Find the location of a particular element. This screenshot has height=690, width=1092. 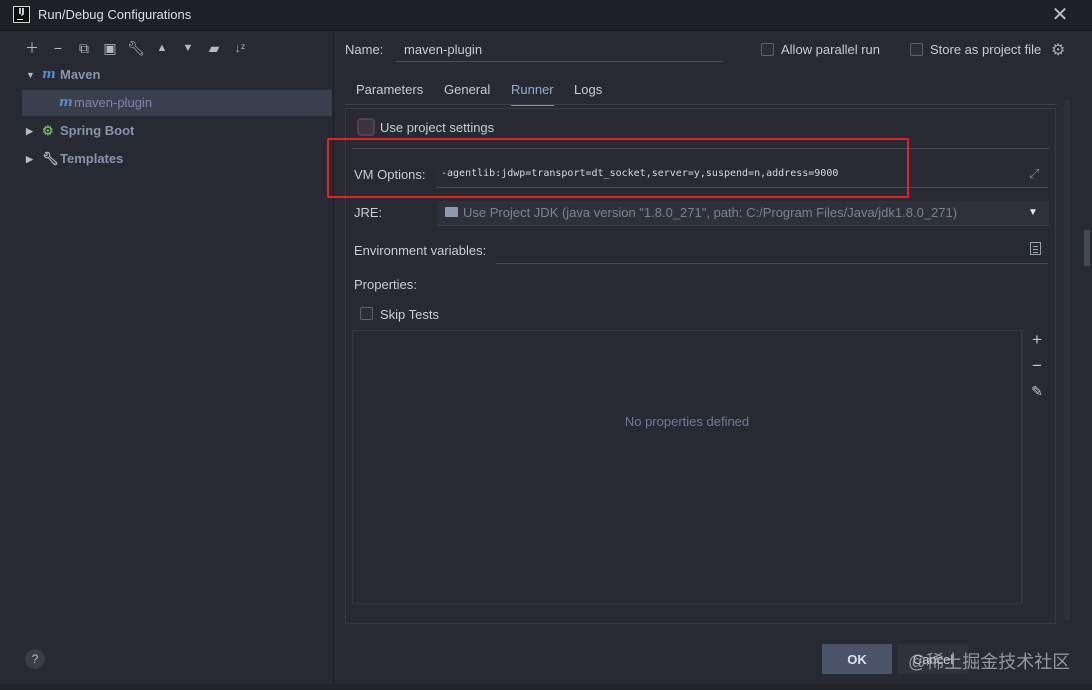

tree-item-maven: ▼ m Maven is located at coordinates (177, 75).